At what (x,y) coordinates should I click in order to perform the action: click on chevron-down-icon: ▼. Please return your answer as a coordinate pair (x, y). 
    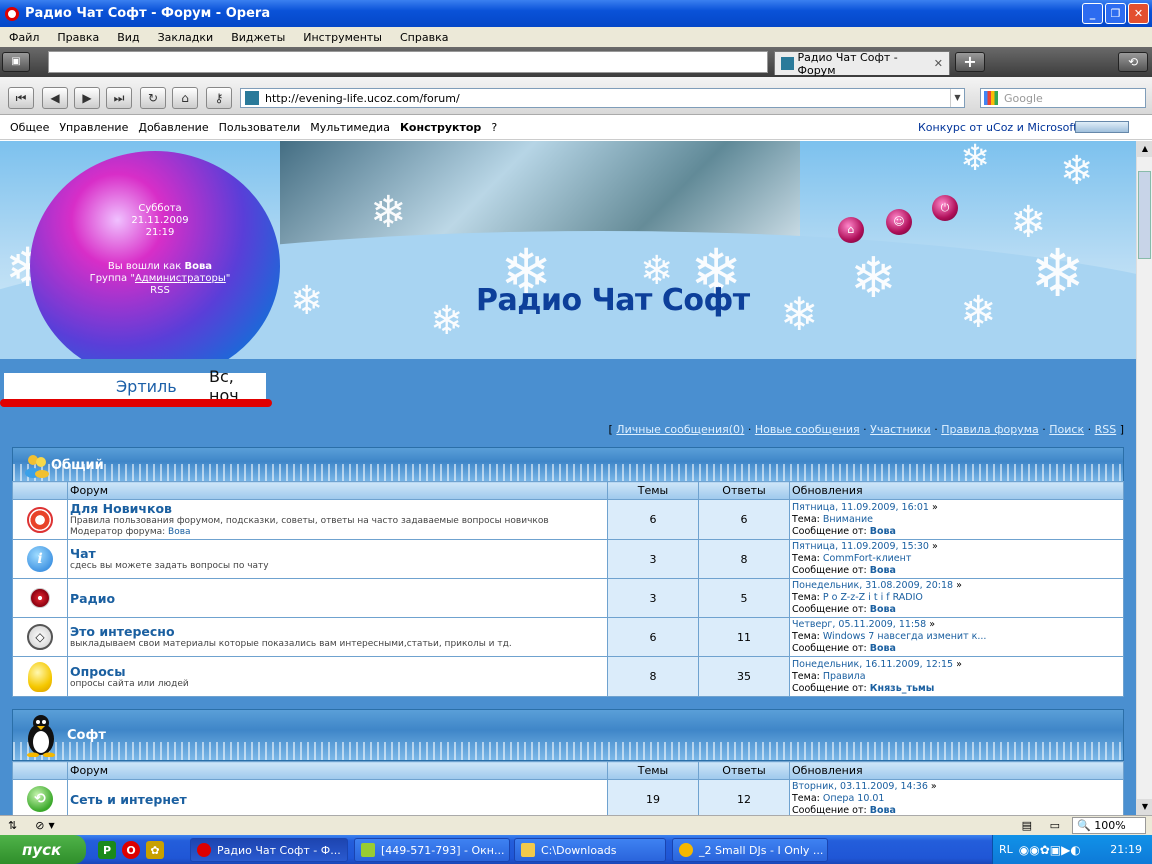
    Looking at the image, I should click on (51, 825).